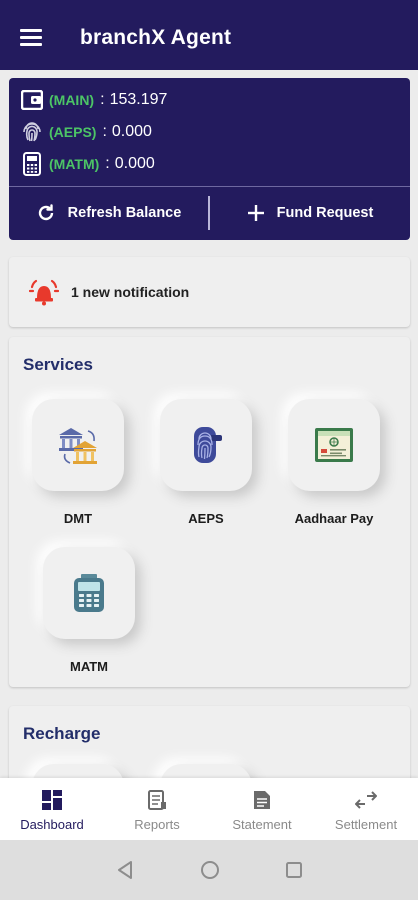 This screenshot has width=418, height=900. What do you see at coordinates (157, 800) in the screenshot?
I see `reports-icon` at bounding box center [157, 800].